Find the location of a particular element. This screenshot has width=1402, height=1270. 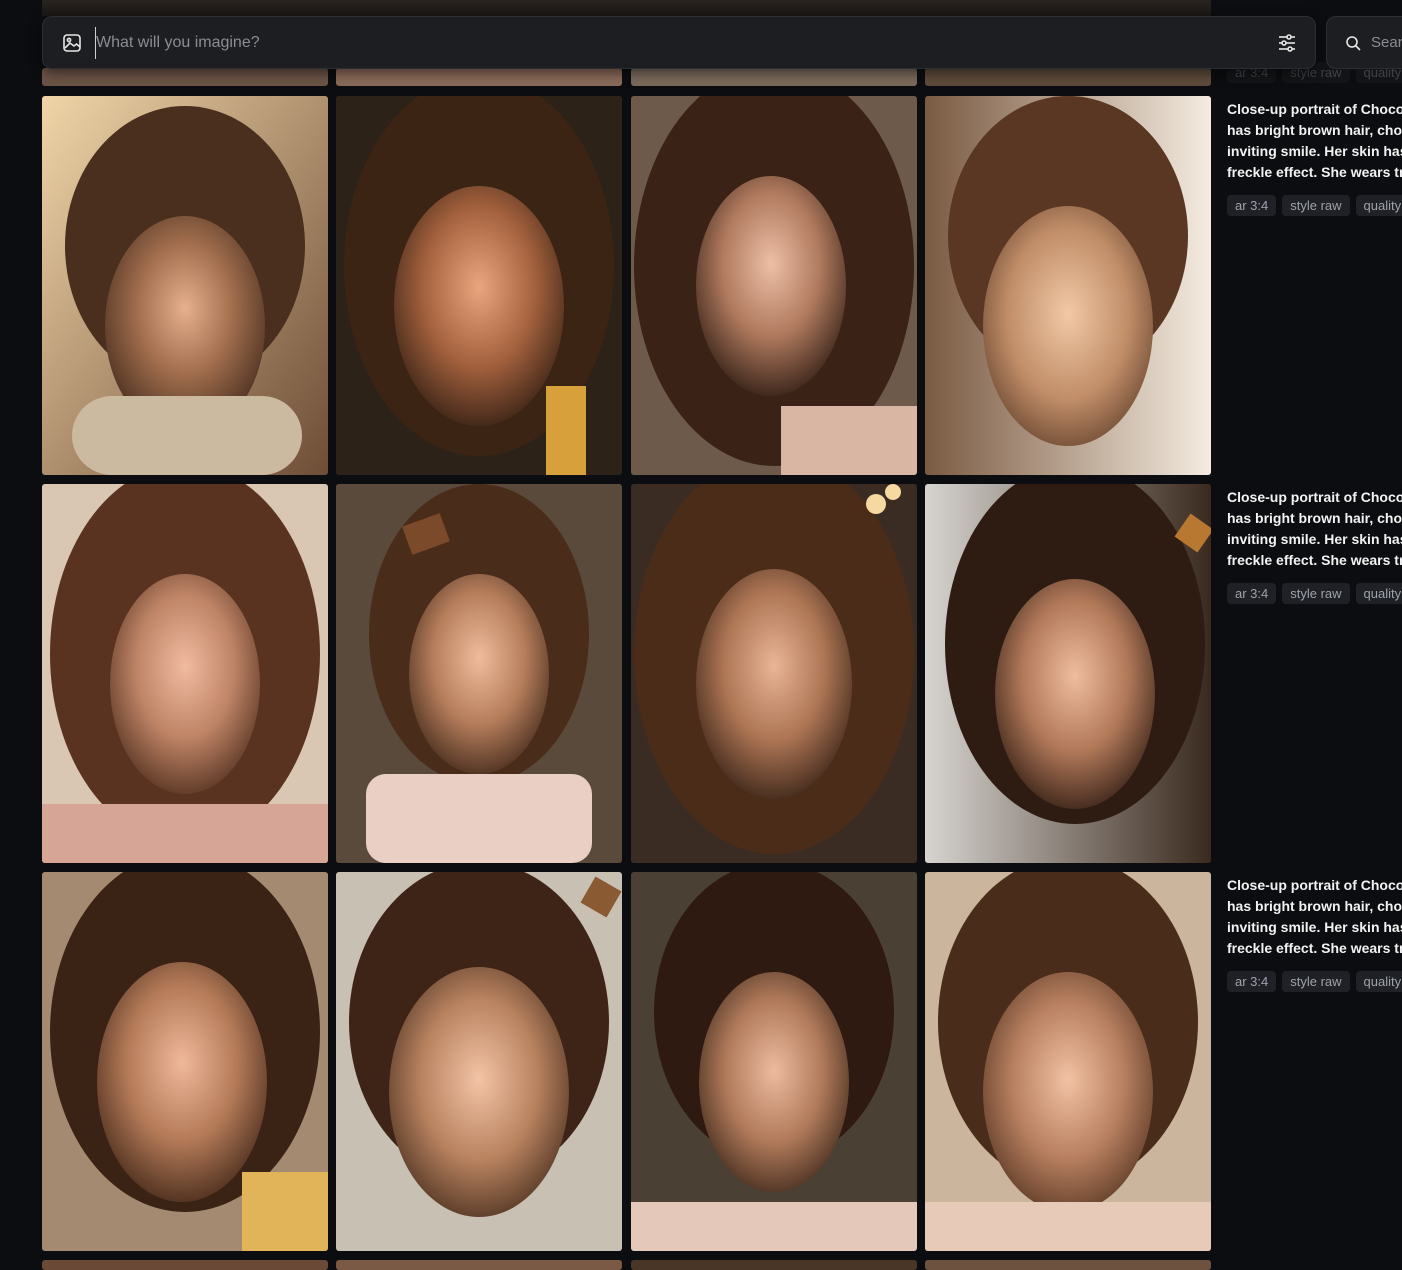

partial-image-row-top is located at coordinates (626, 8).